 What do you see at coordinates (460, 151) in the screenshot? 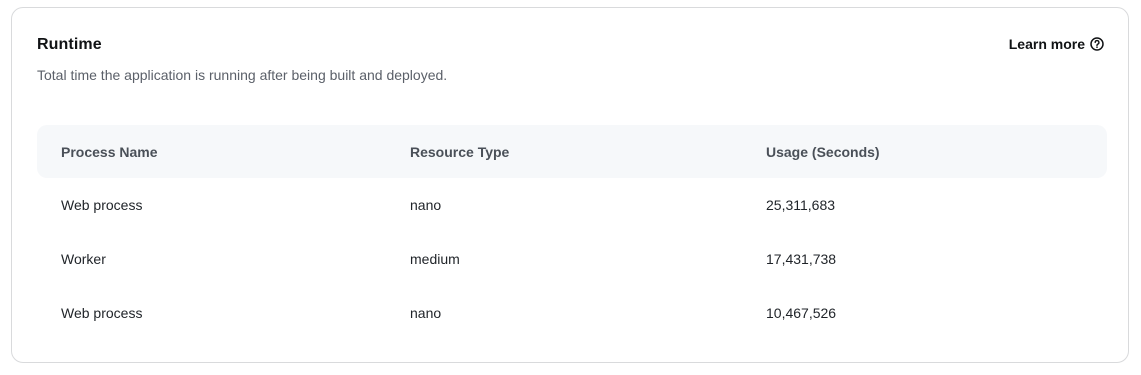
I see `column-header-resource-type: Resource Type` at bounding box center [460, 151].